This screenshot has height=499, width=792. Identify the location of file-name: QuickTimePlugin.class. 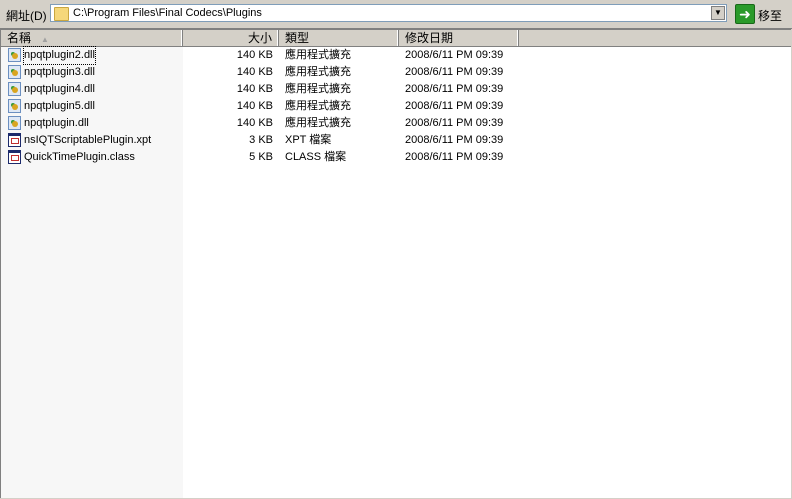
(79, 157).